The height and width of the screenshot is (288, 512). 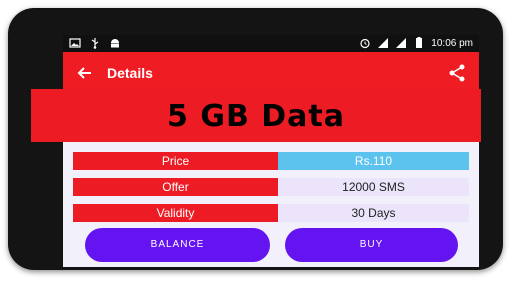 What do you see at coordinates (365, 43) in the screenshot?
I see `alarm-icon` at bounding box center [365, 43].